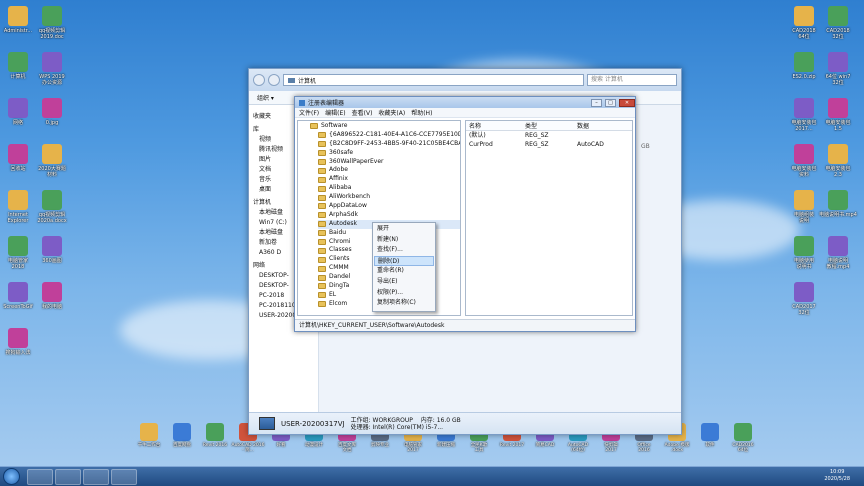 Image resolution: width=864 pixels, height=486 pixels. What do you see at coordinates (68, 477) in the screenshot?
I see `taskbar-sogou-button` at bounding box center [68, 477].